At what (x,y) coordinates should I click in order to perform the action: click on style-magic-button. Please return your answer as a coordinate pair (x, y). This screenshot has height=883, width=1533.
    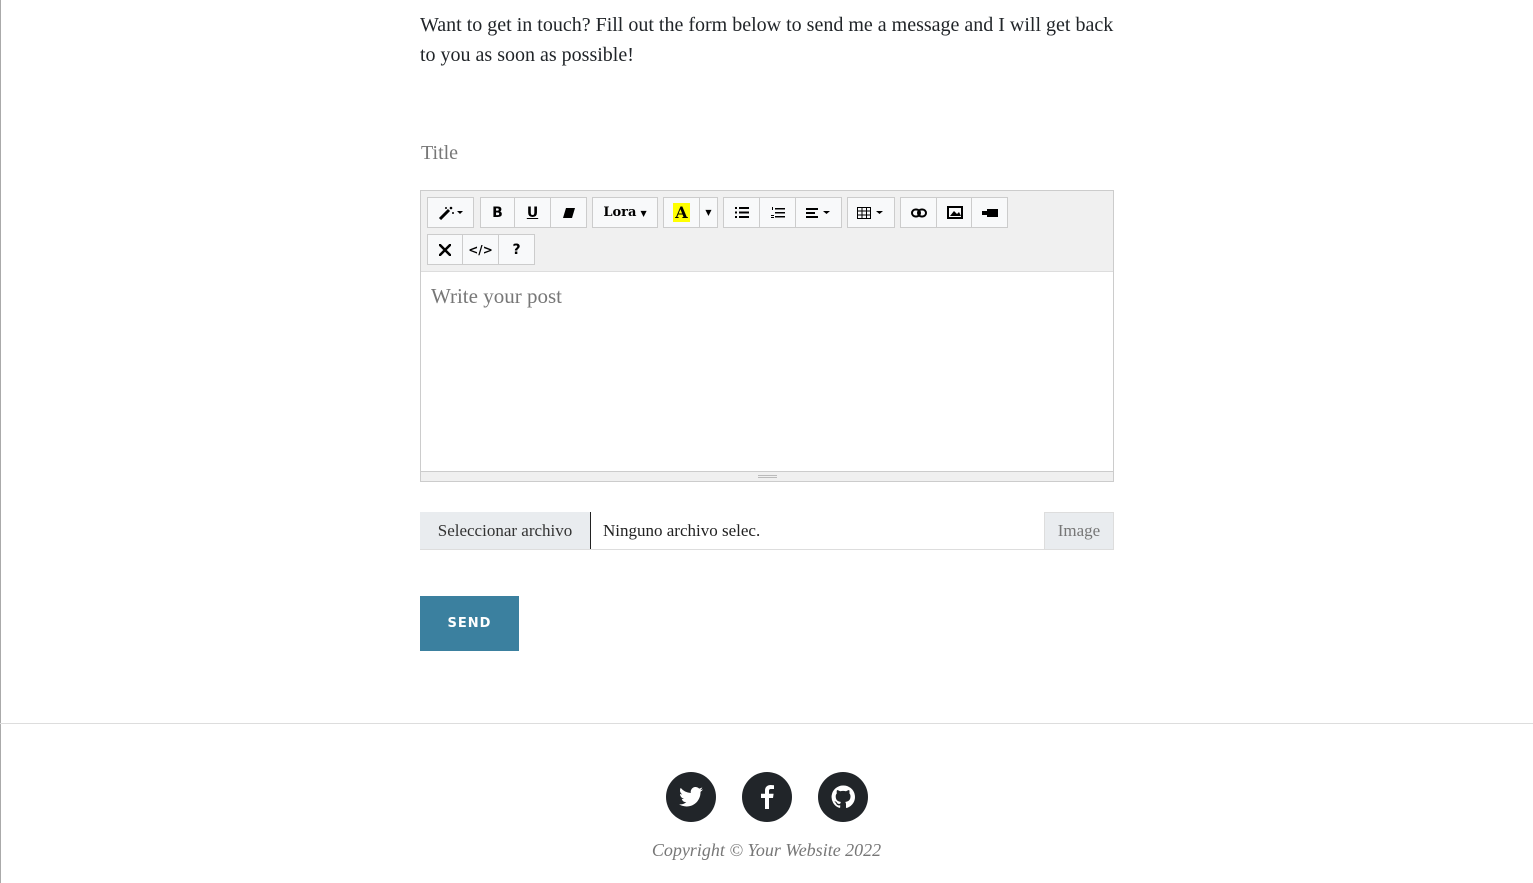
    Looking at the image, I should click on (450, 212).